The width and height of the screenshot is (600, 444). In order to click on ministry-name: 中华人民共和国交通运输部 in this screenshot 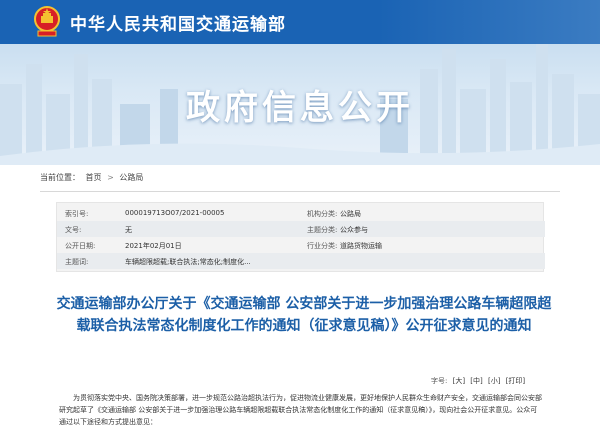, I will do `click(178, 22)`.